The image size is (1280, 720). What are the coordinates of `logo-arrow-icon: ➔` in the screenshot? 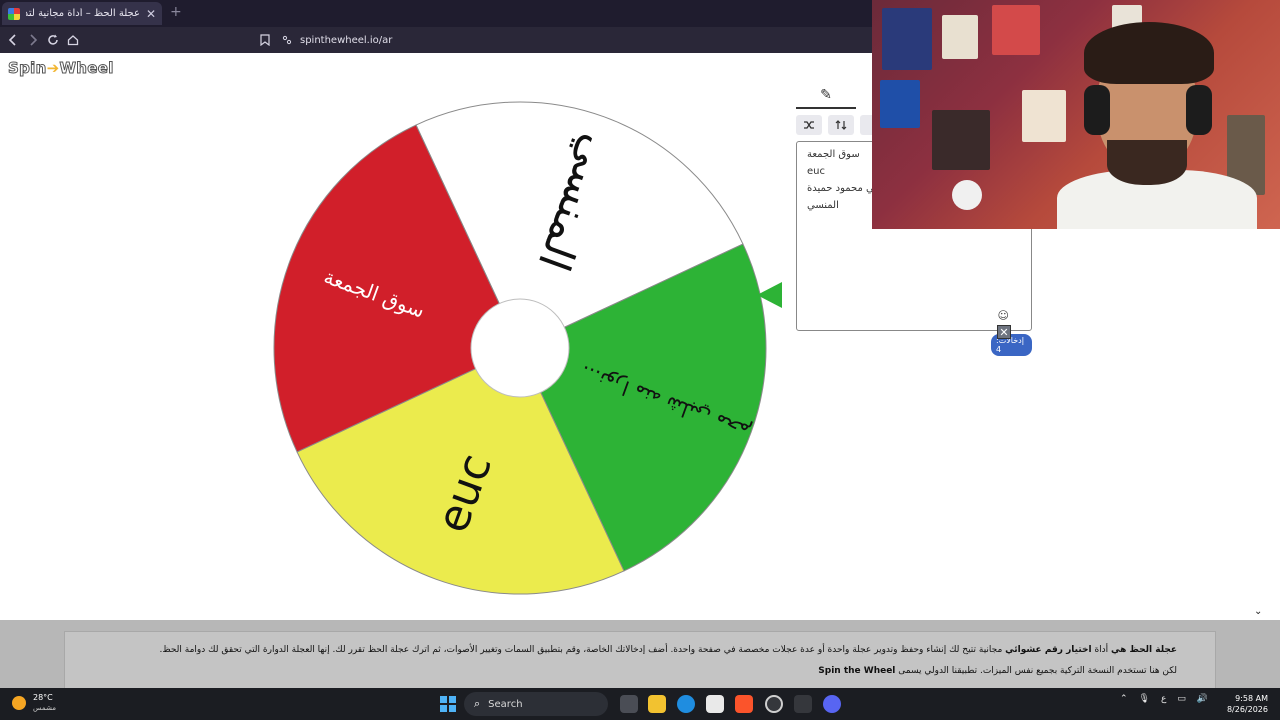 It's located at (53, 68).